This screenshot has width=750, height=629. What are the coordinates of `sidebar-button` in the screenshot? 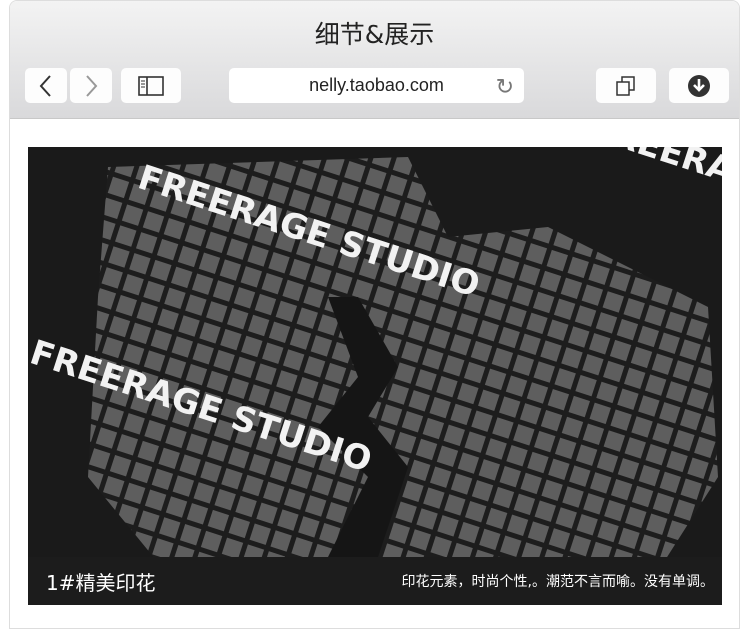 It's located at (151, 85).